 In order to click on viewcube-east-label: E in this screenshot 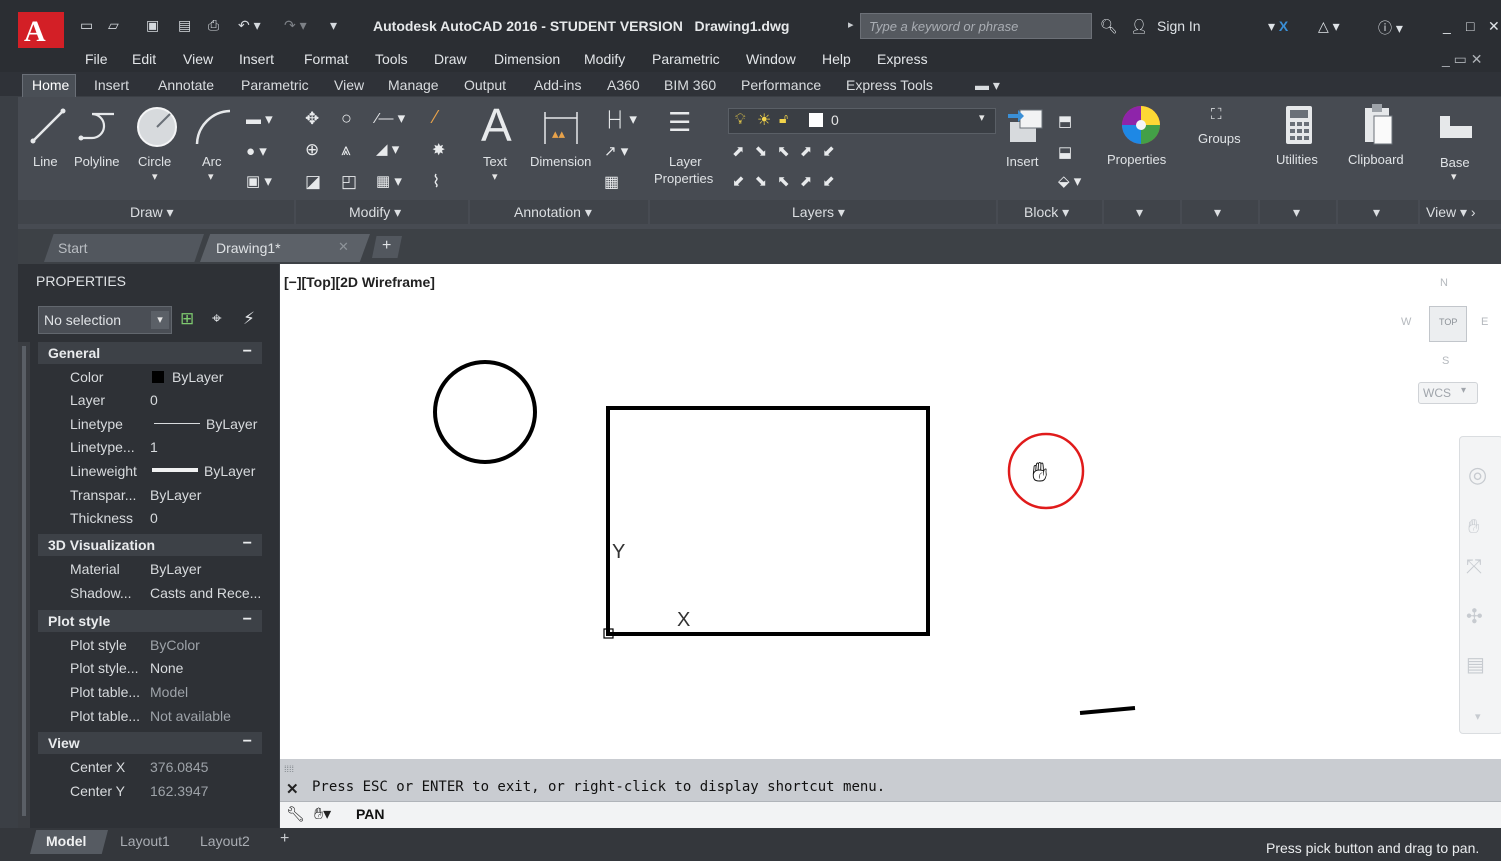, I will do `click(1484, 322)`.